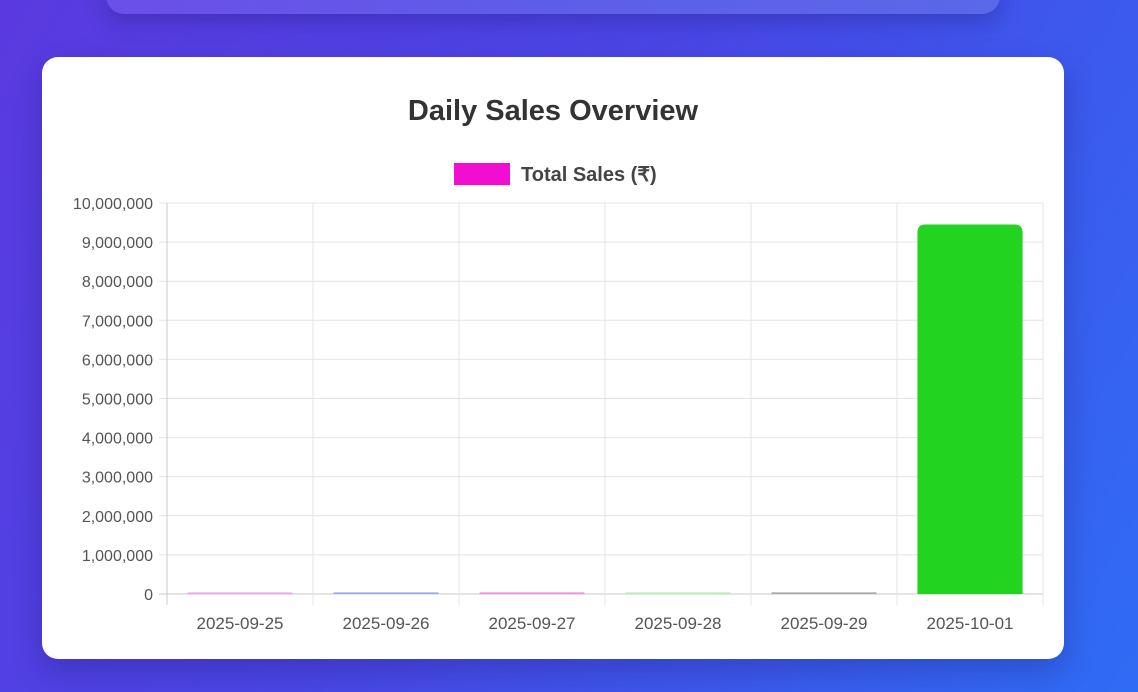 The image size is (1138, 692). What do you see at coordinates (970, 623) in the screenshot?
I see `x-tick-label: 2025-10-01` at bounding box center [970, 623].